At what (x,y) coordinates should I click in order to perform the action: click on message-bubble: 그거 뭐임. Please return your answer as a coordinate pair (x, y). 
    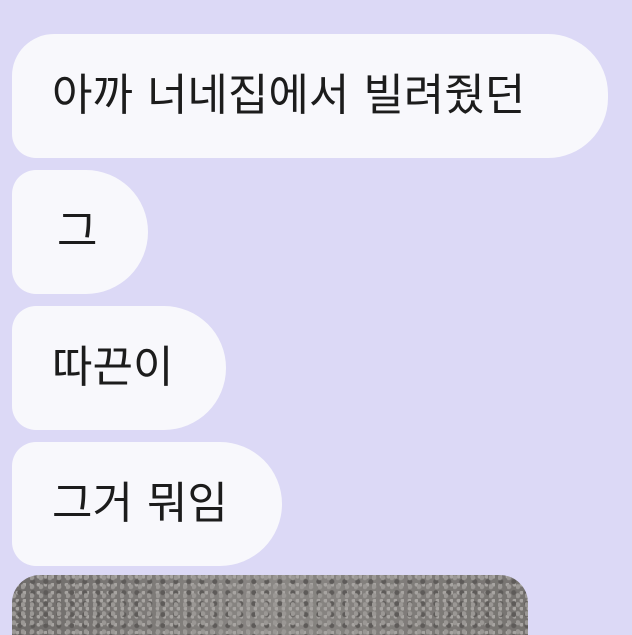
    Looking at the image, I should click on (147, 504).